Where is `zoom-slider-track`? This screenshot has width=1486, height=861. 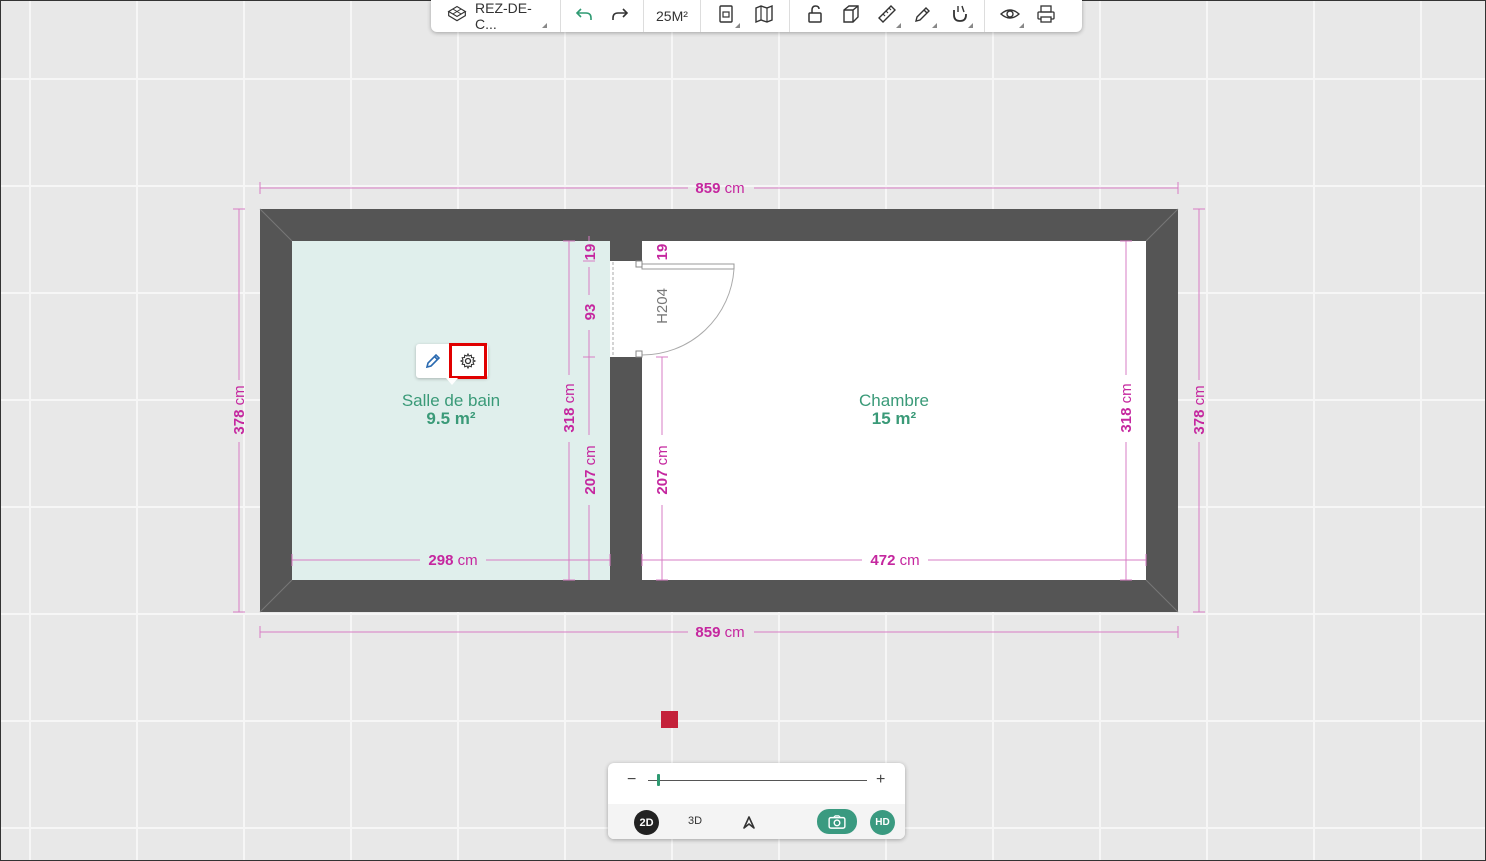
zoom-slider-track is located at coordinates (757, 780).